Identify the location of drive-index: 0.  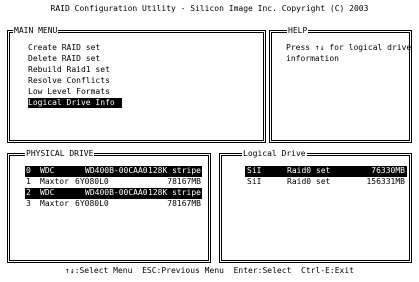
(28, 170).